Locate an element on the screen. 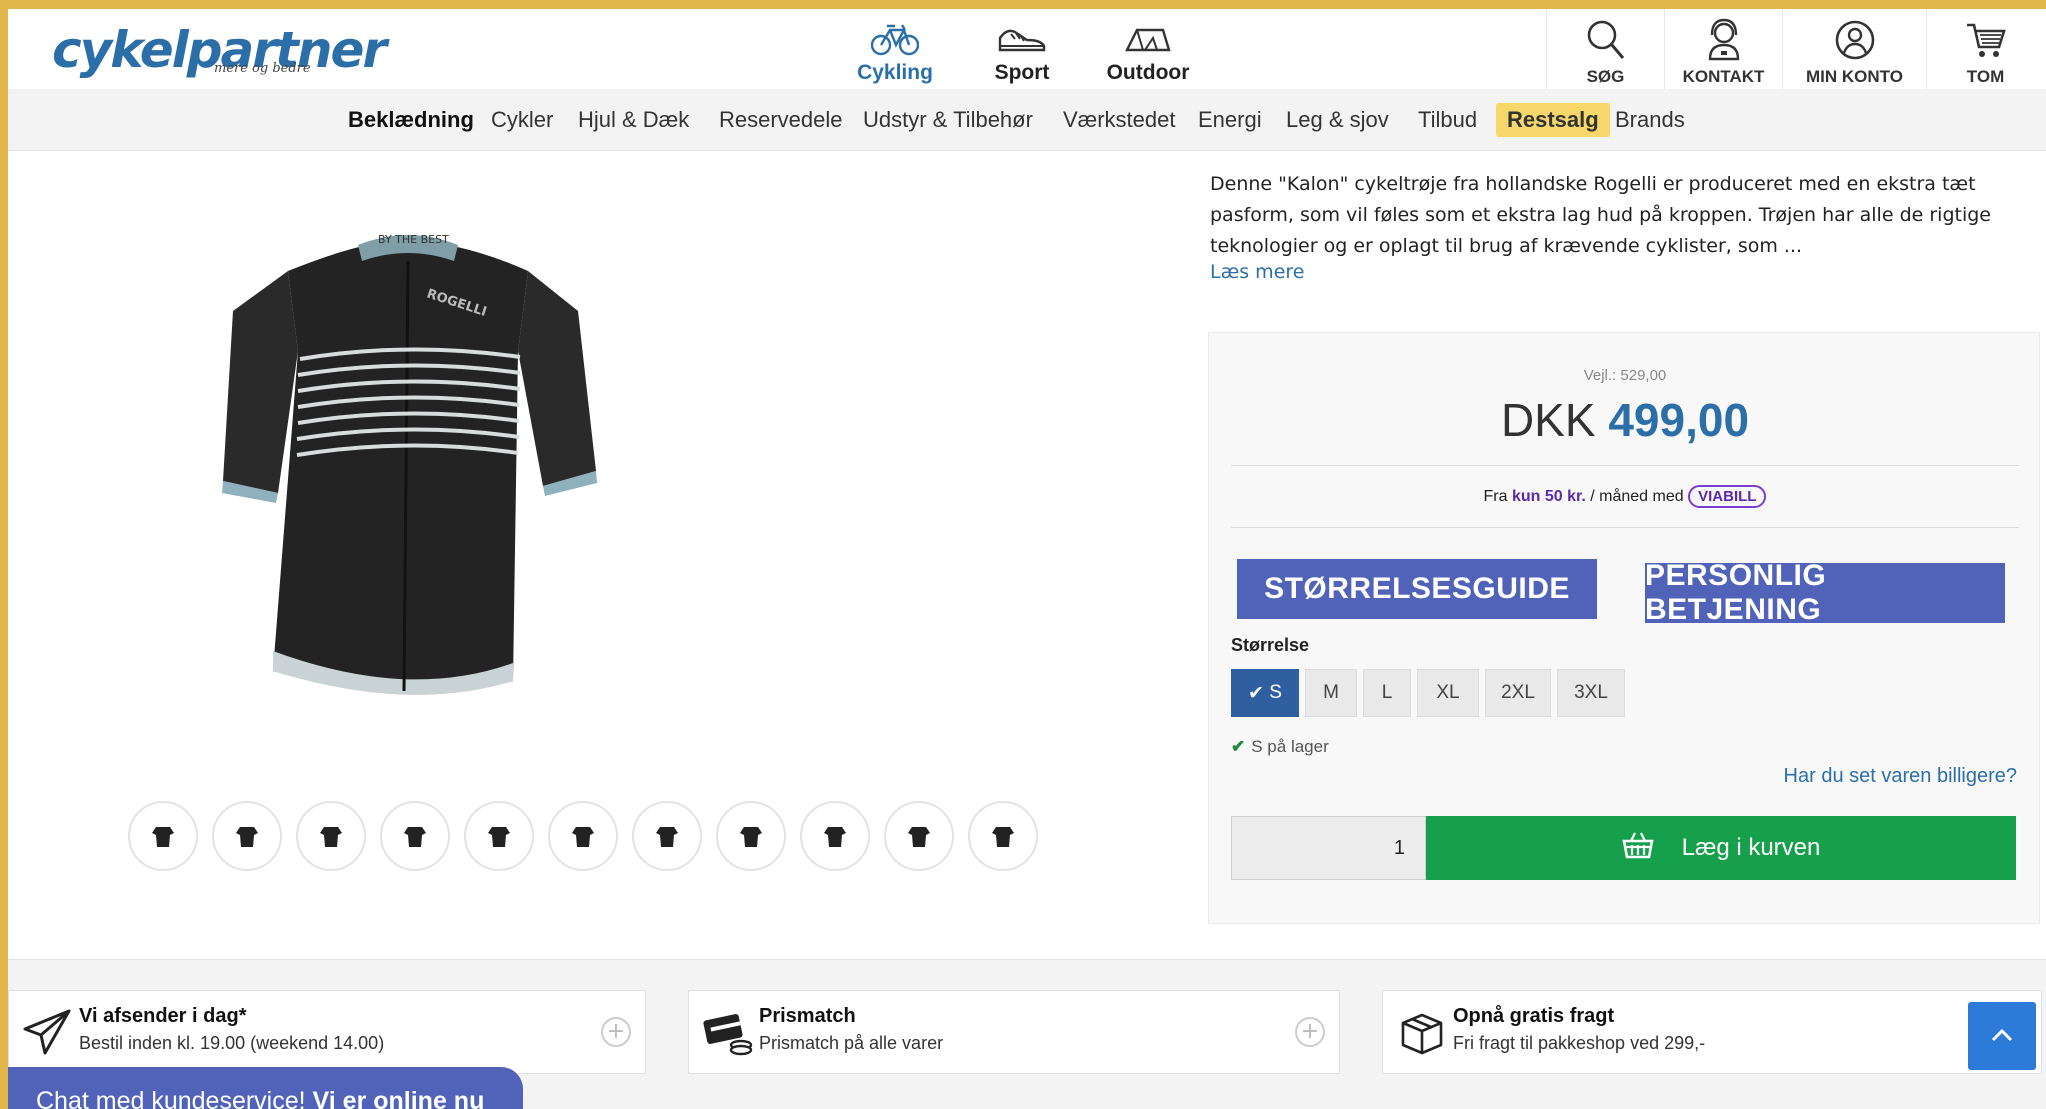 This screenshot has width=2046, height=1109. size-option-xl: XL is located at coordinates (1448, 693).